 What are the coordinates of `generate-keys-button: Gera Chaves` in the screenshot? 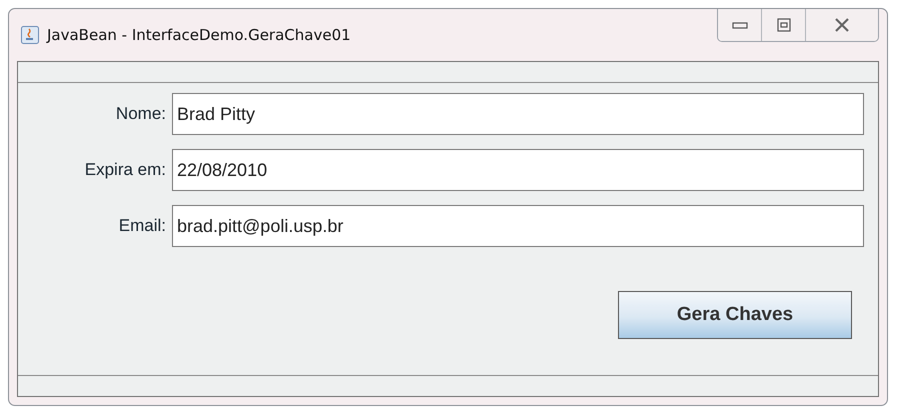 It's located at (735, 315).